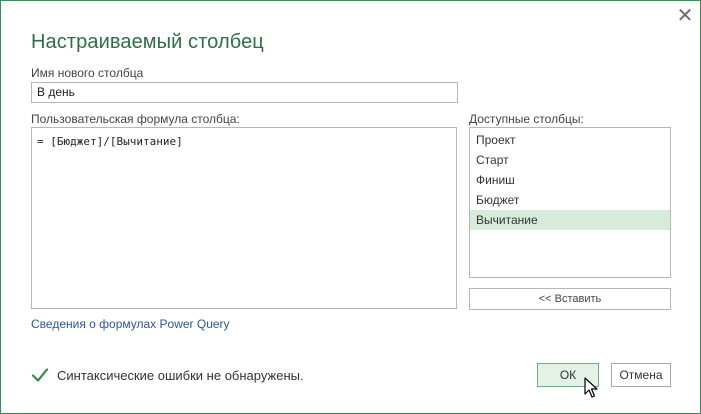 This screenshot has width=701, height=414. Describe the element at coordinates (40, 375) in the screenshot. I see `checkmark-icon` at that location.